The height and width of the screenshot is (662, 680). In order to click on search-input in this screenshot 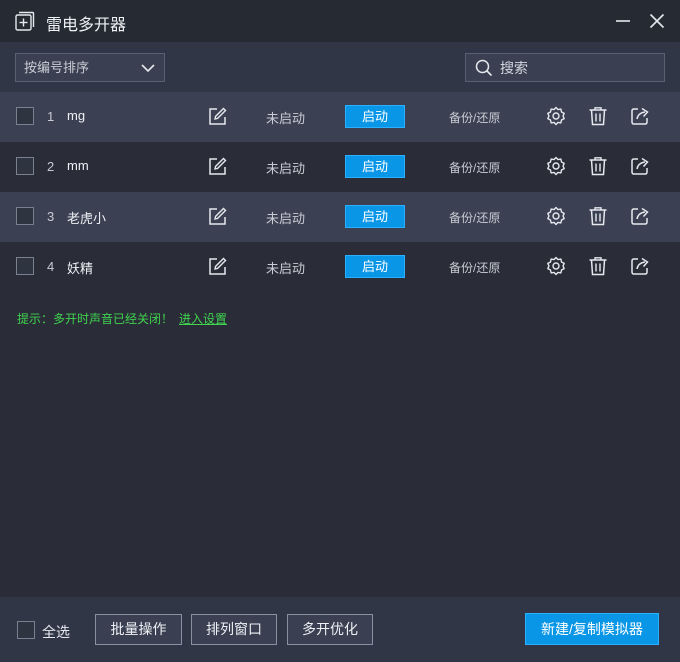, I will do `click(580, 67)`.